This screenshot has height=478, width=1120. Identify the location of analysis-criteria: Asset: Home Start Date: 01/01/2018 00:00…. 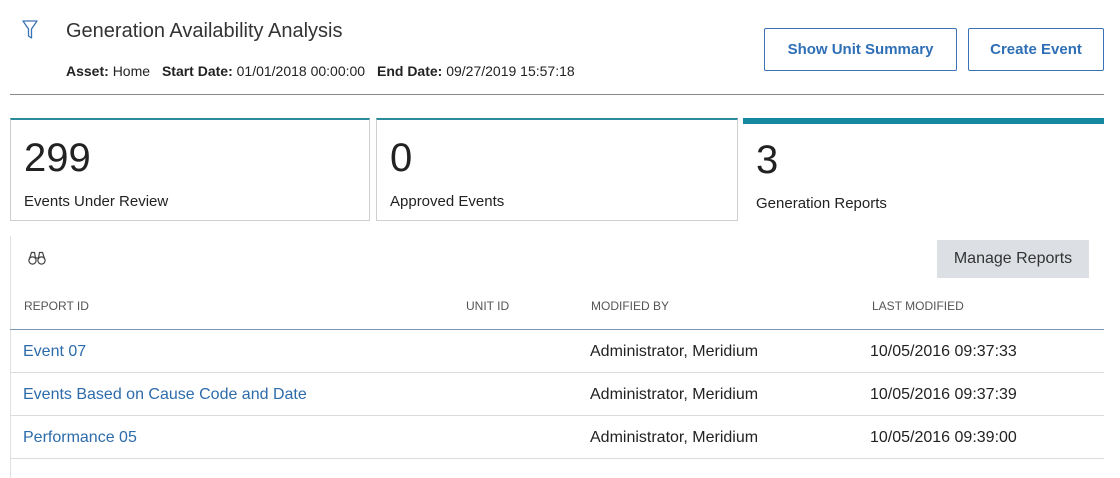
(320, 71).